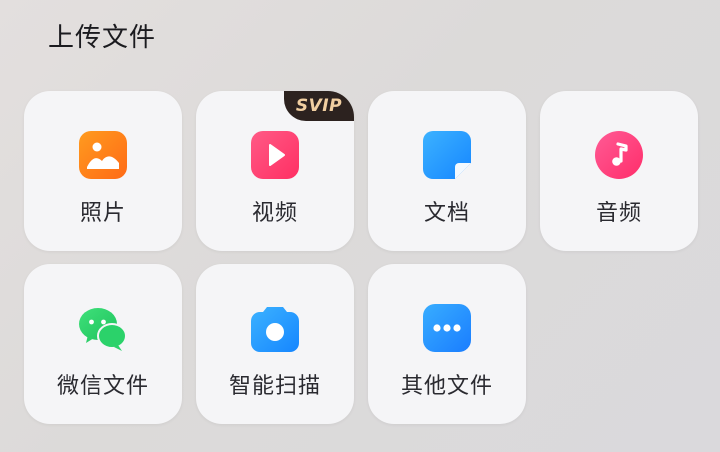 This screenshot has height=452, width=720. What do you see at coordinates (103, 328) in the screenshot?
I see `wechat-icon` at bounding box center [103, 328].